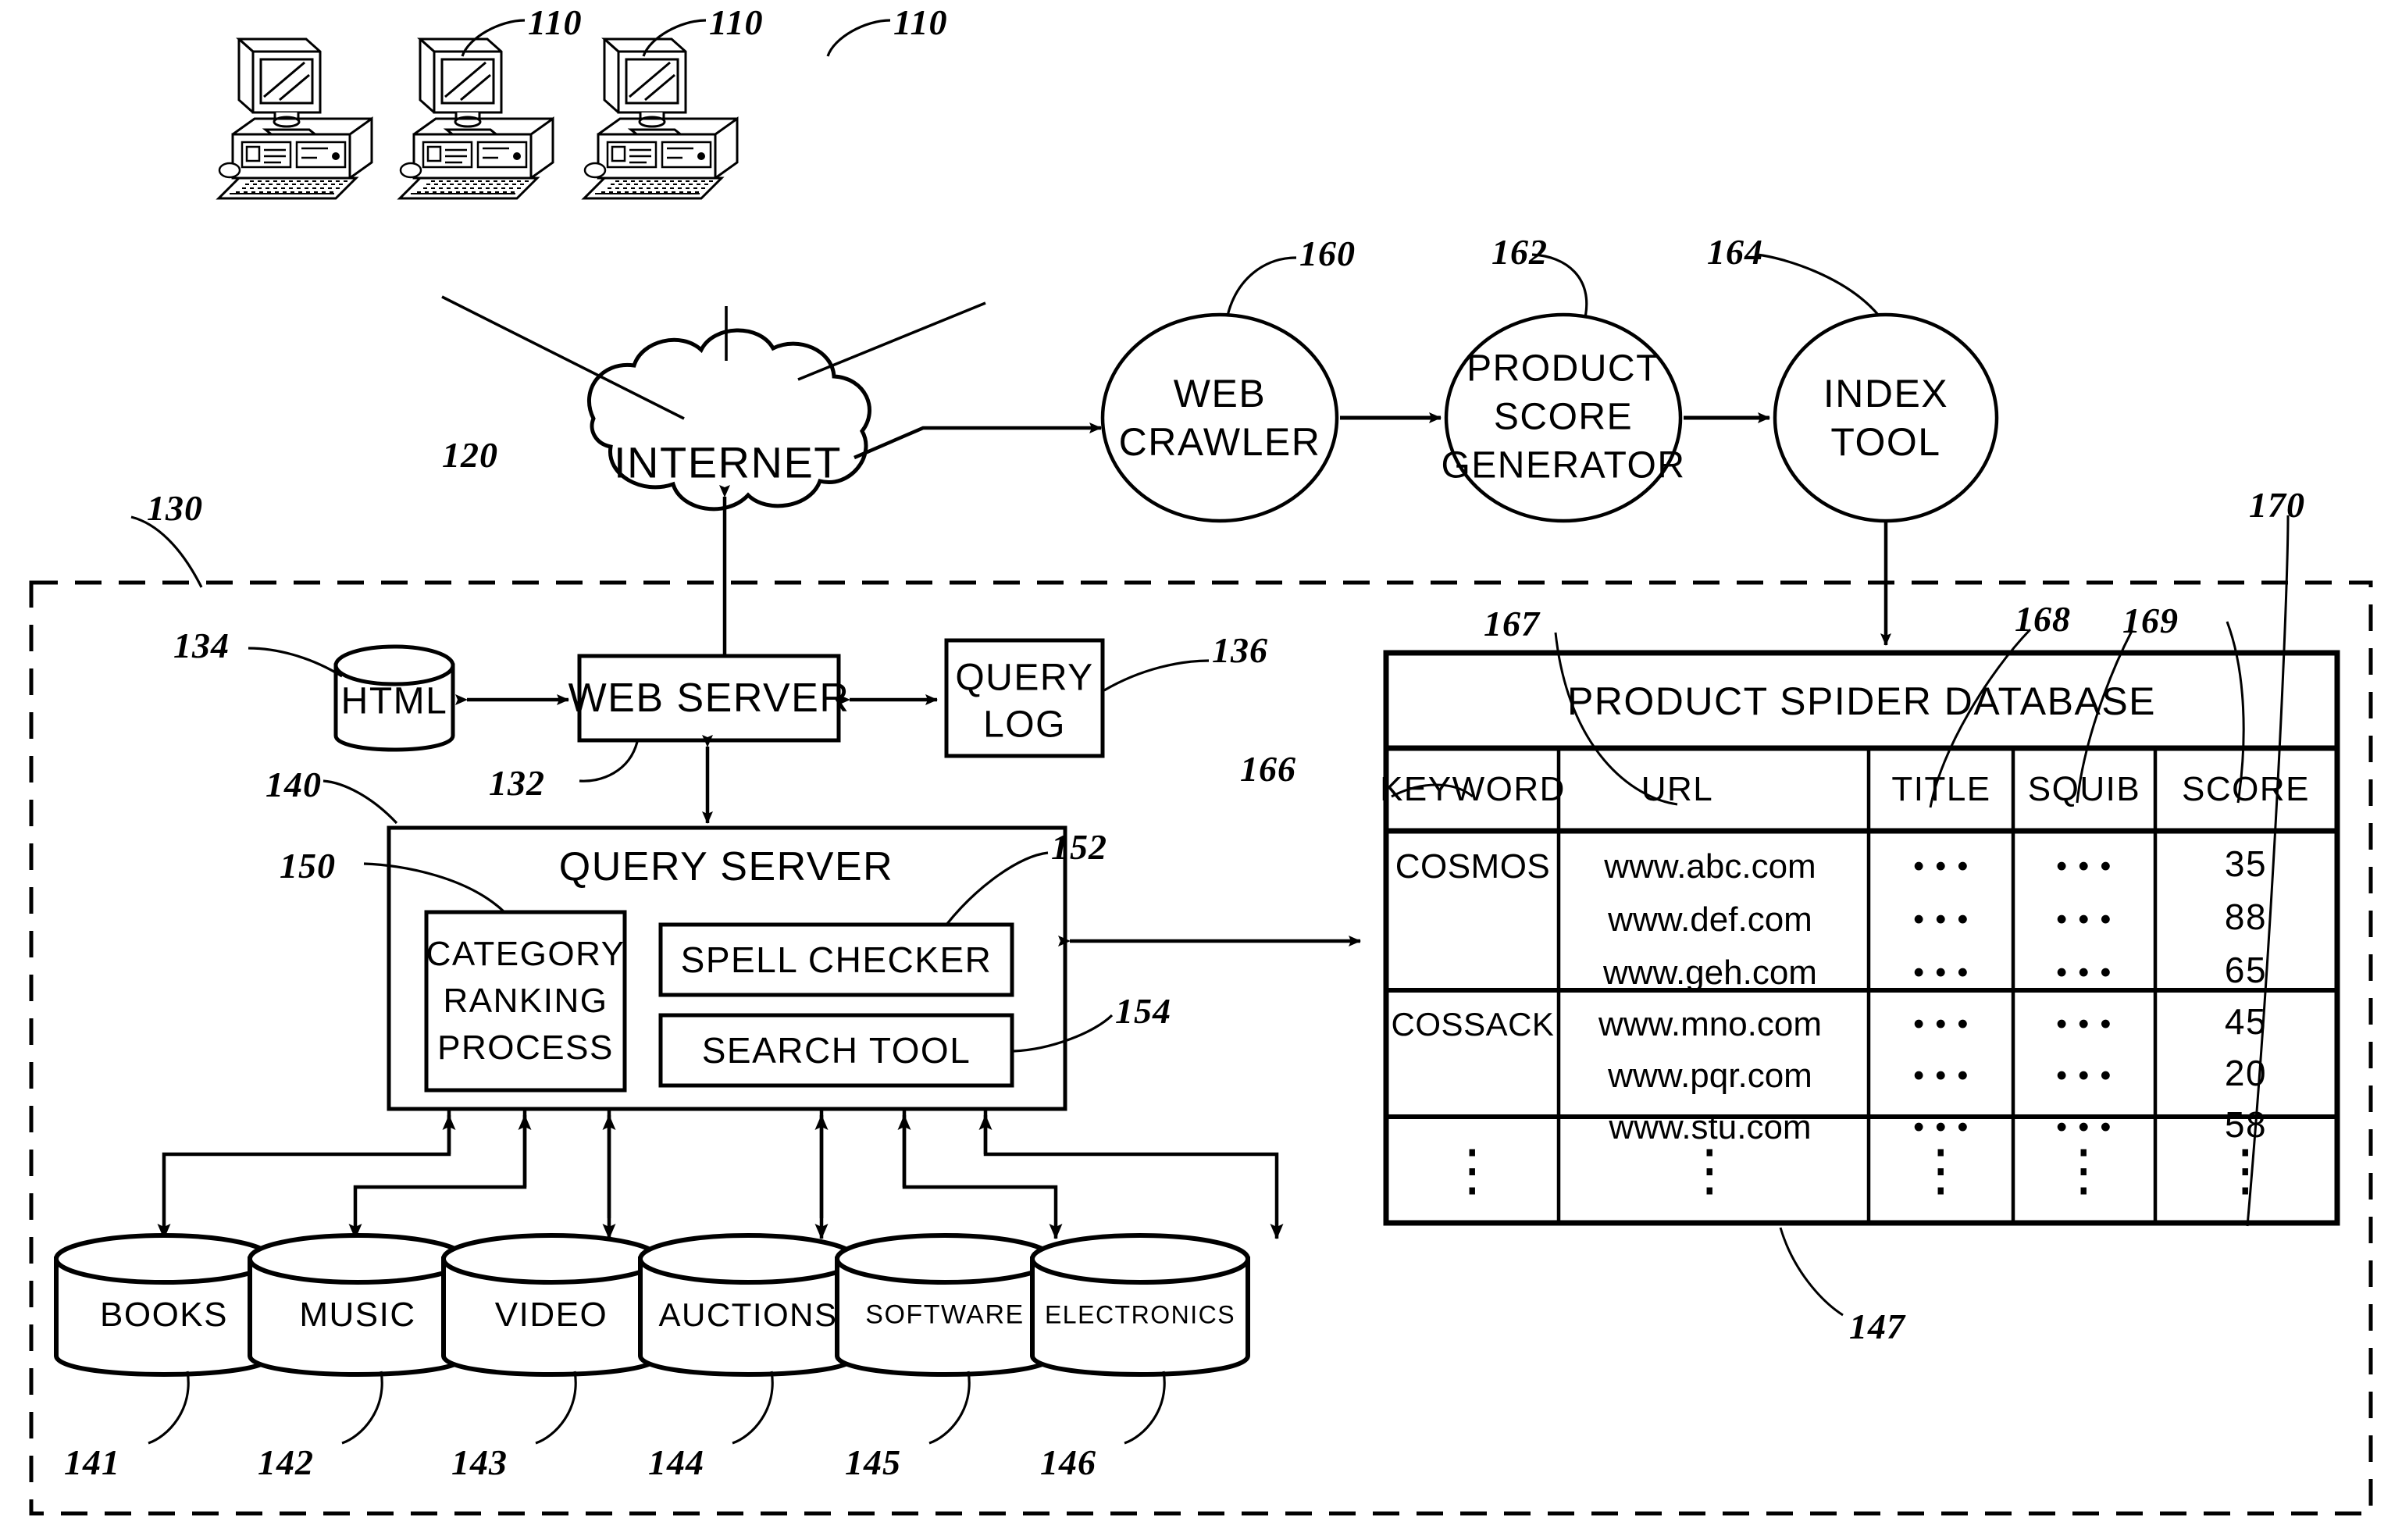  What do you see at coordinates (1068, 1462) in the screenshot?
I see `ref-146: 146` at bounding box center [1068, 1462].